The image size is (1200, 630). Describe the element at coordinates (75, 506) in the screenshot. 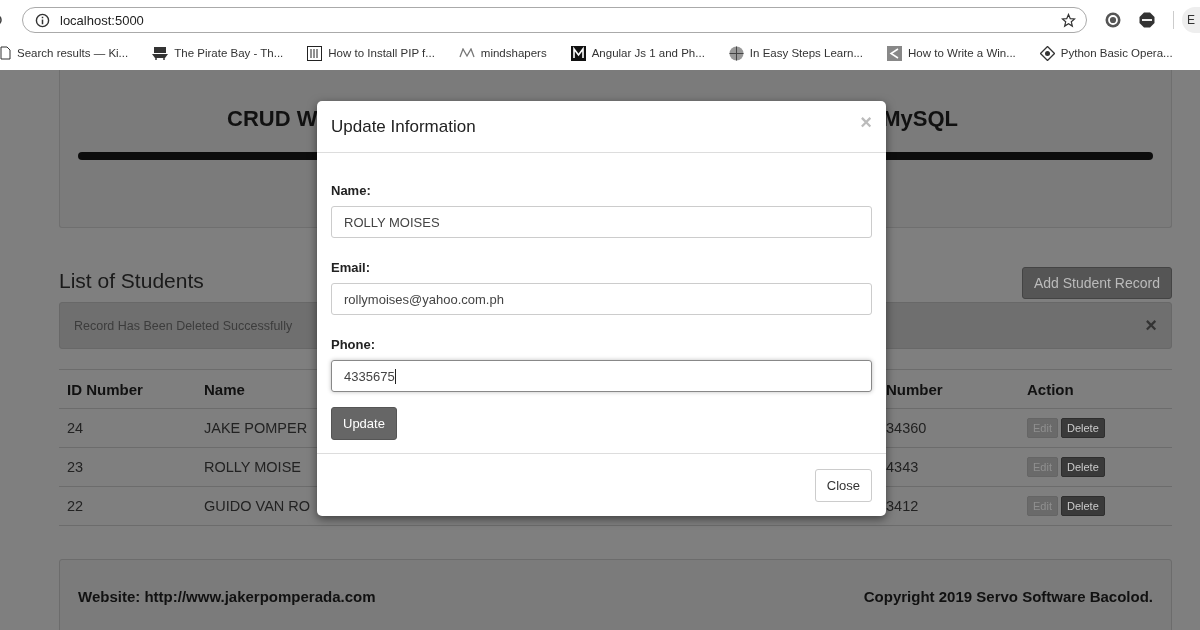

I see `table-cell-text: 22` at that location.